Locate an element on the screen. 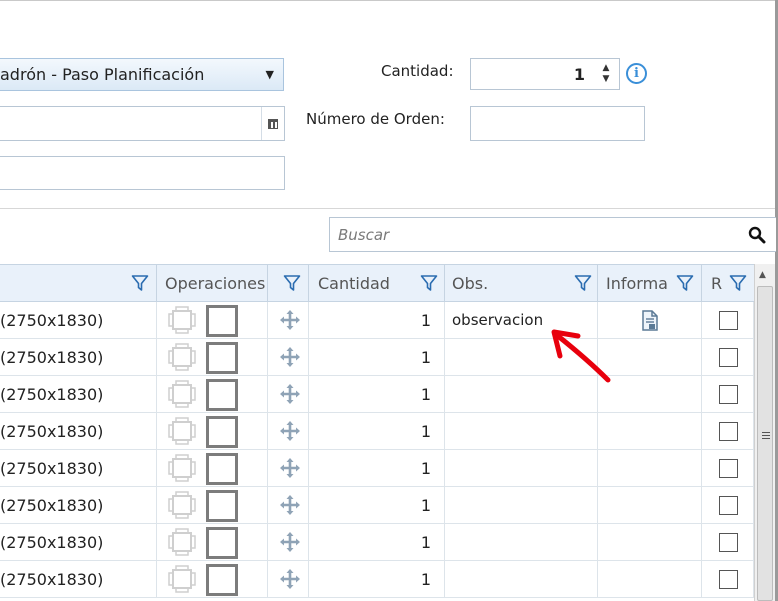  header-r: R is located at coordinates (728, 283).